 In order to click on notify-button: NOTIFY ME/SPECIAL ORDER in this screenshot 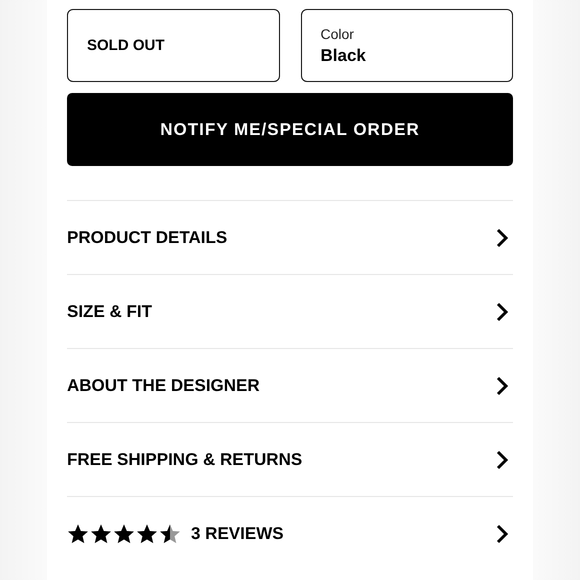, I will do `click(290, 129)`.